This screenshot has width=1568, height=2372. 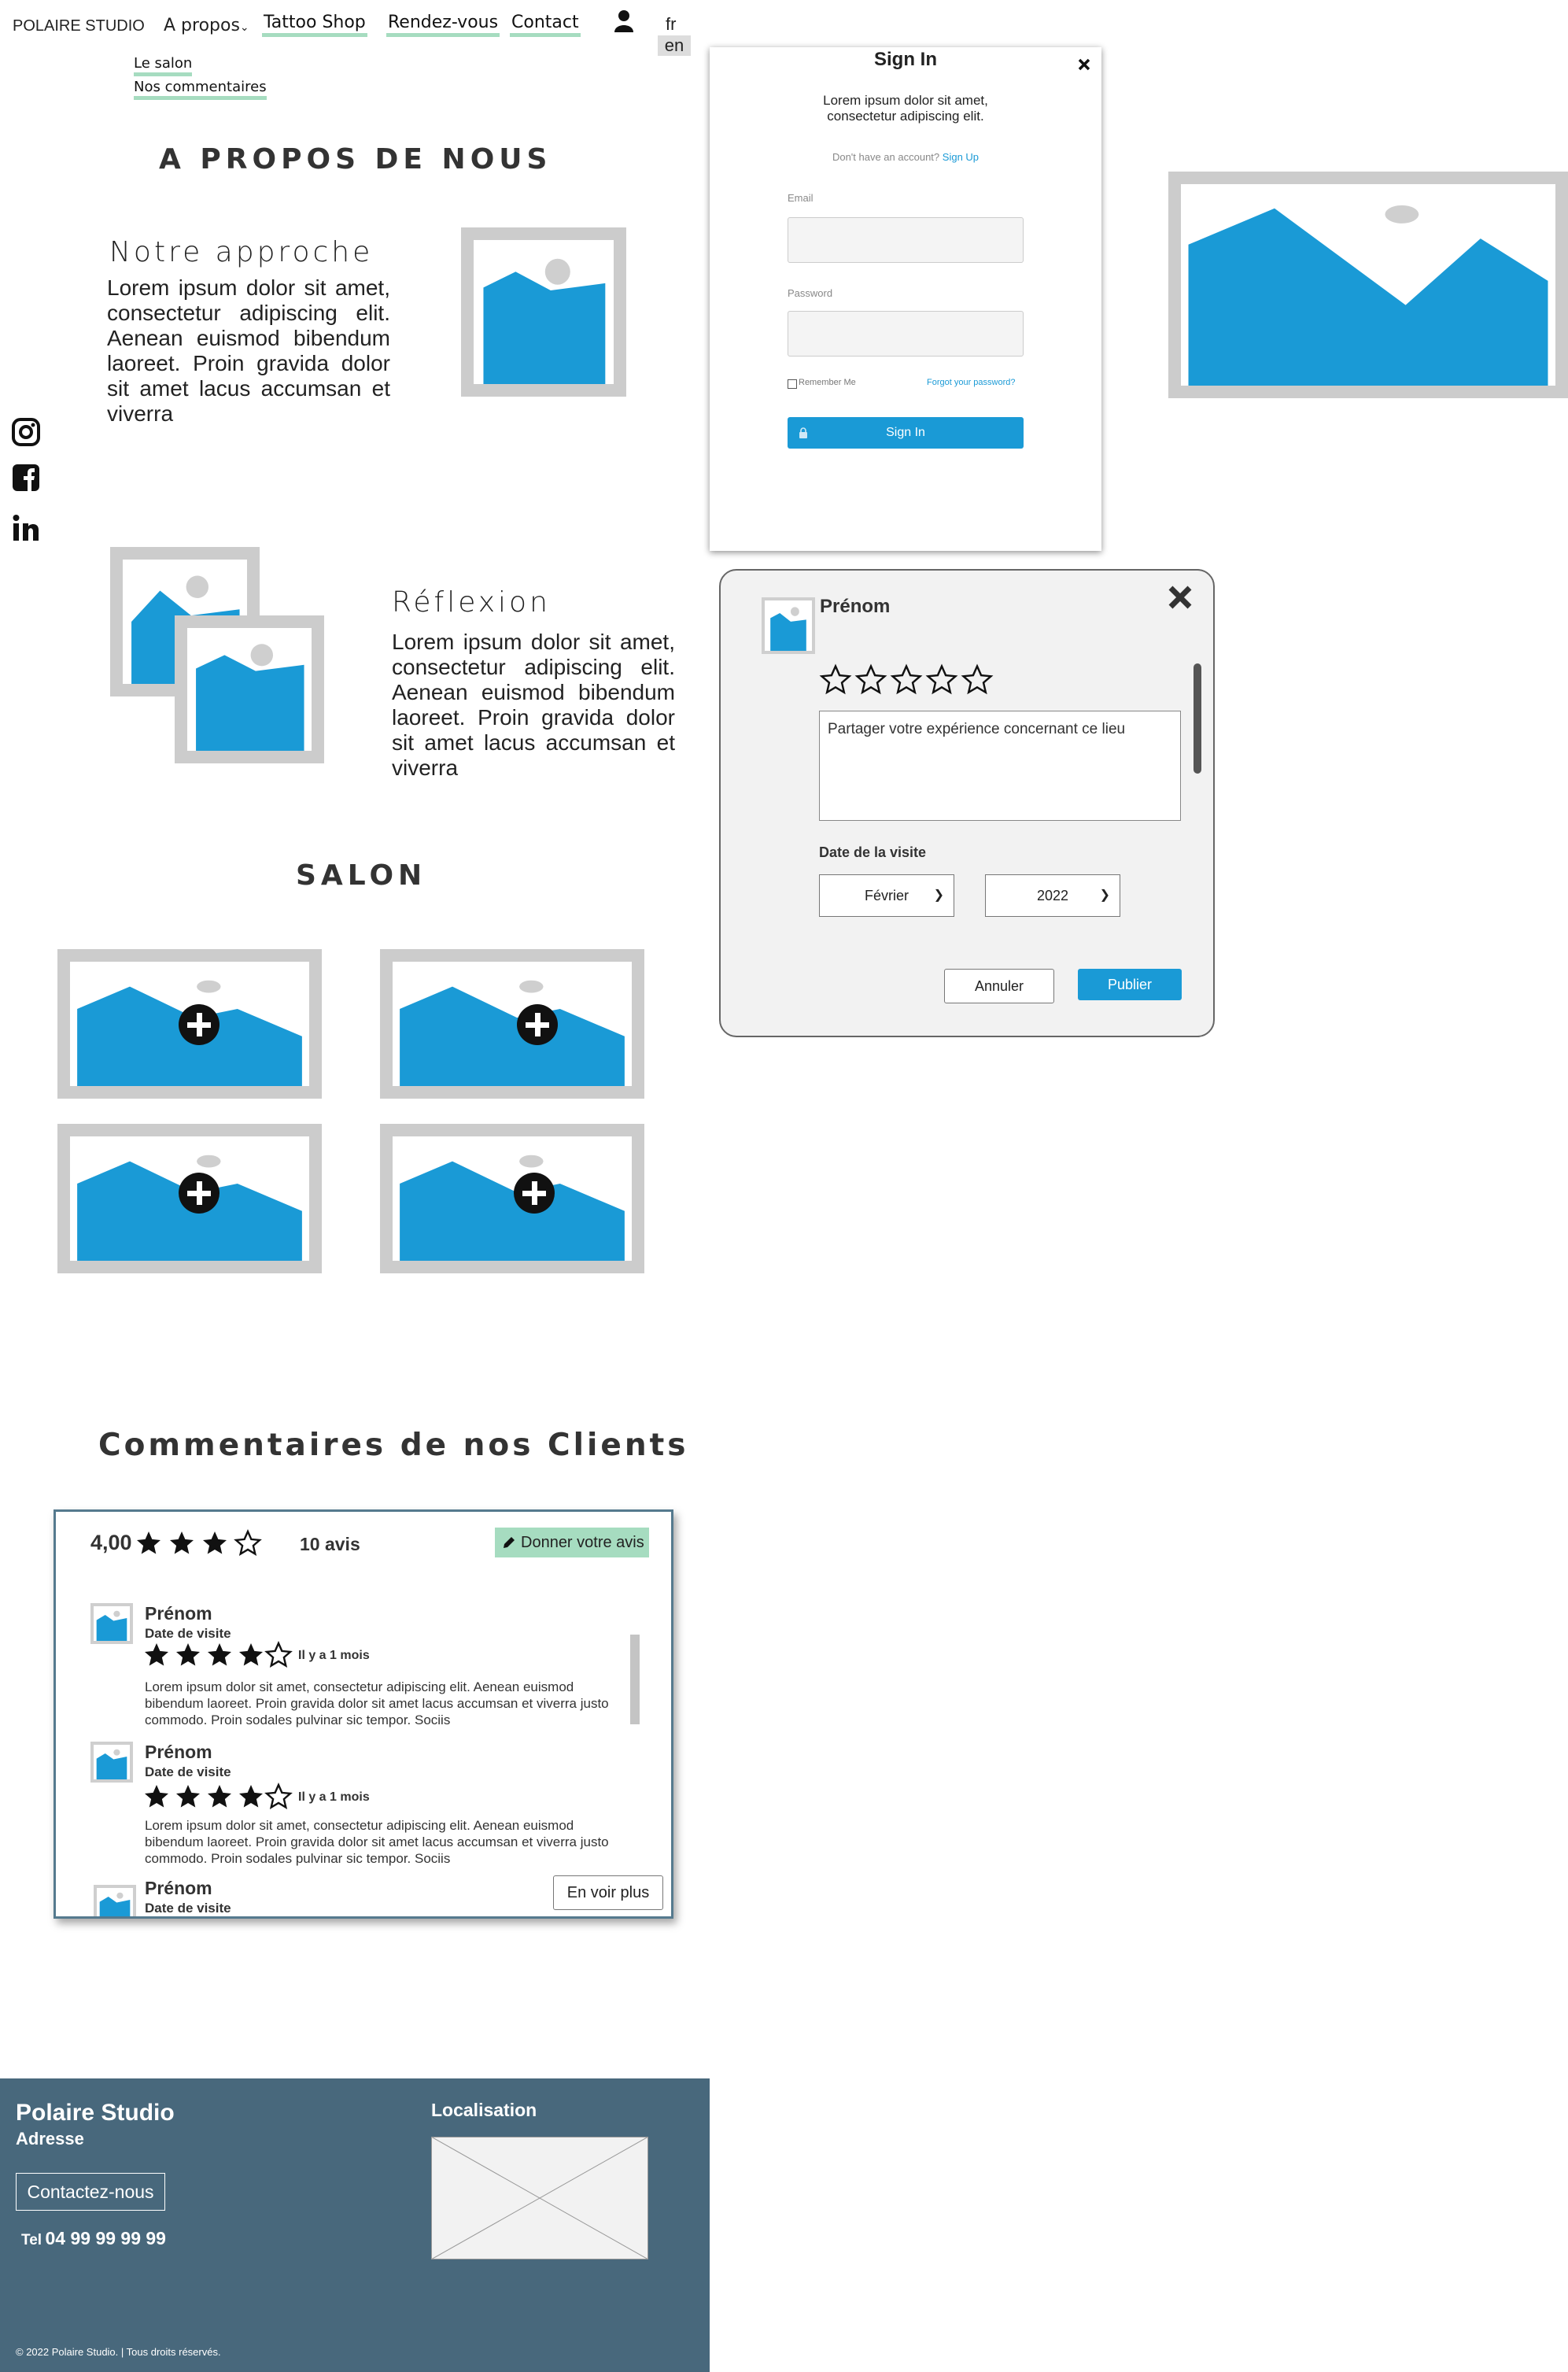 I want to click on about-title: A PROPOS DE NOUS, so click(x=355, y=159).